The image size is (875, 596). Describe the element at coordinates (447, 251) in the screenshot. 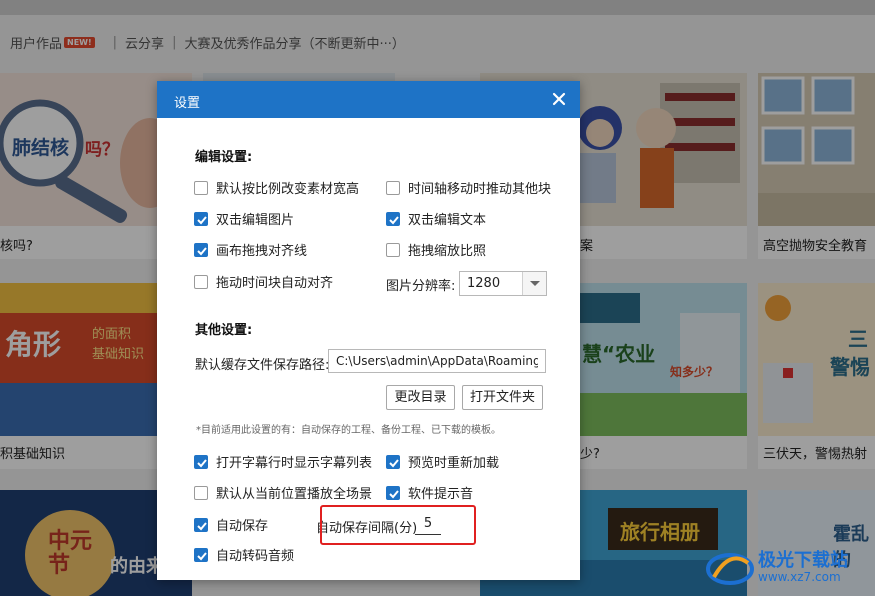

I see `option-label: 拖拽缩放比照` at that location.